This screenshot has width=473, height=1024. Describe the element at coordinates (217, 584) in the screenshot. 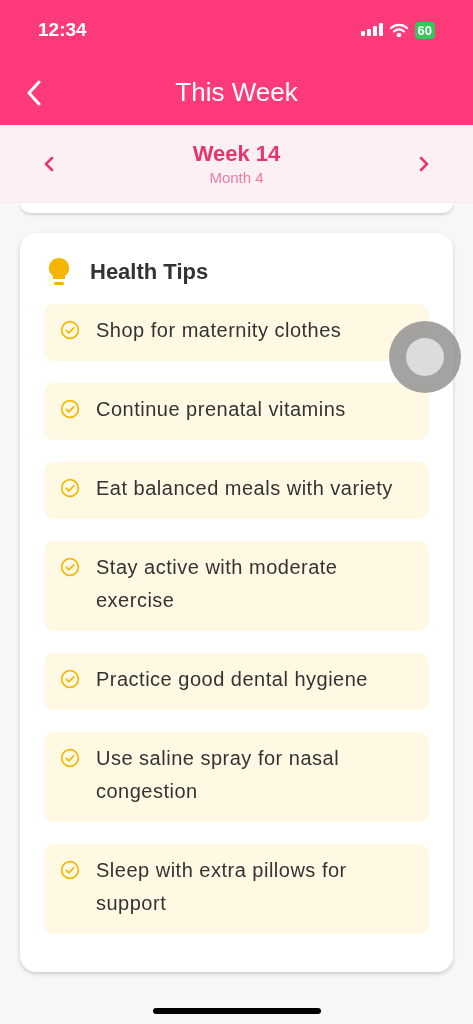

I see `tip-text: Stay active with moderate exercise` at that location.